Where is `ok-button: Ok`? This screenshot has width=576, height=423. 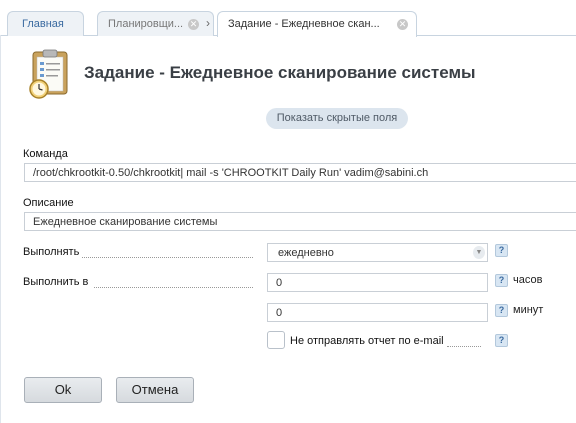 ok-button: Ok is located at coordinates (63, 390).